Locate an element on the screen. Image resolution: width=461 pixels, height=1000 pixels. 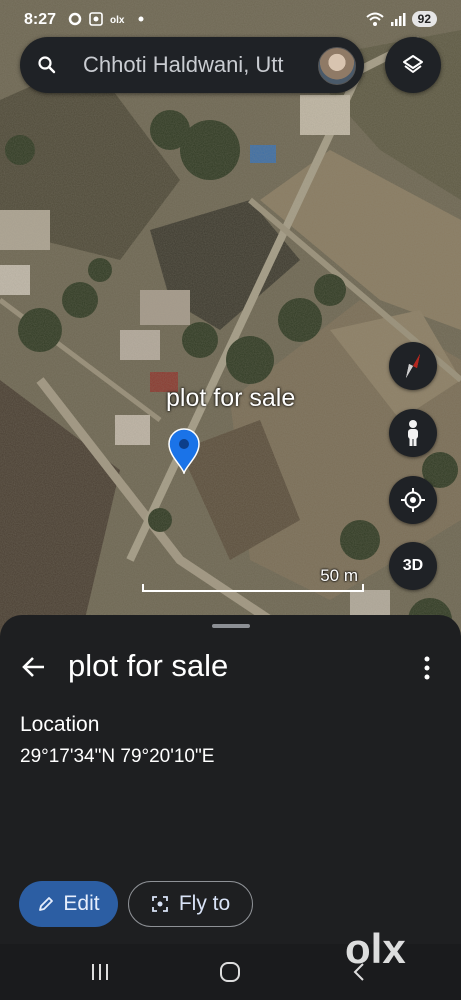
olx-notification-icon: olx is located at coordinates (117, 20).